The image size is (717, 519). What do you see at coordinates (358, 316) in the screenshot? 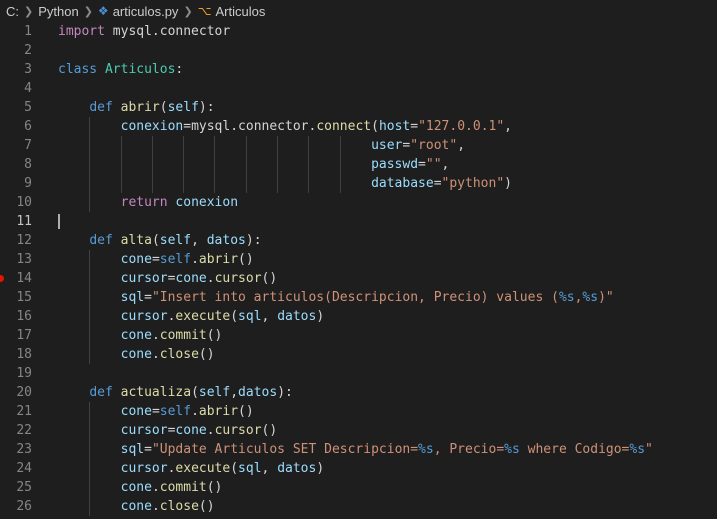
I see `code-line: 16 cursor.execute(sql, datos)` at bounding box center [358, 316].